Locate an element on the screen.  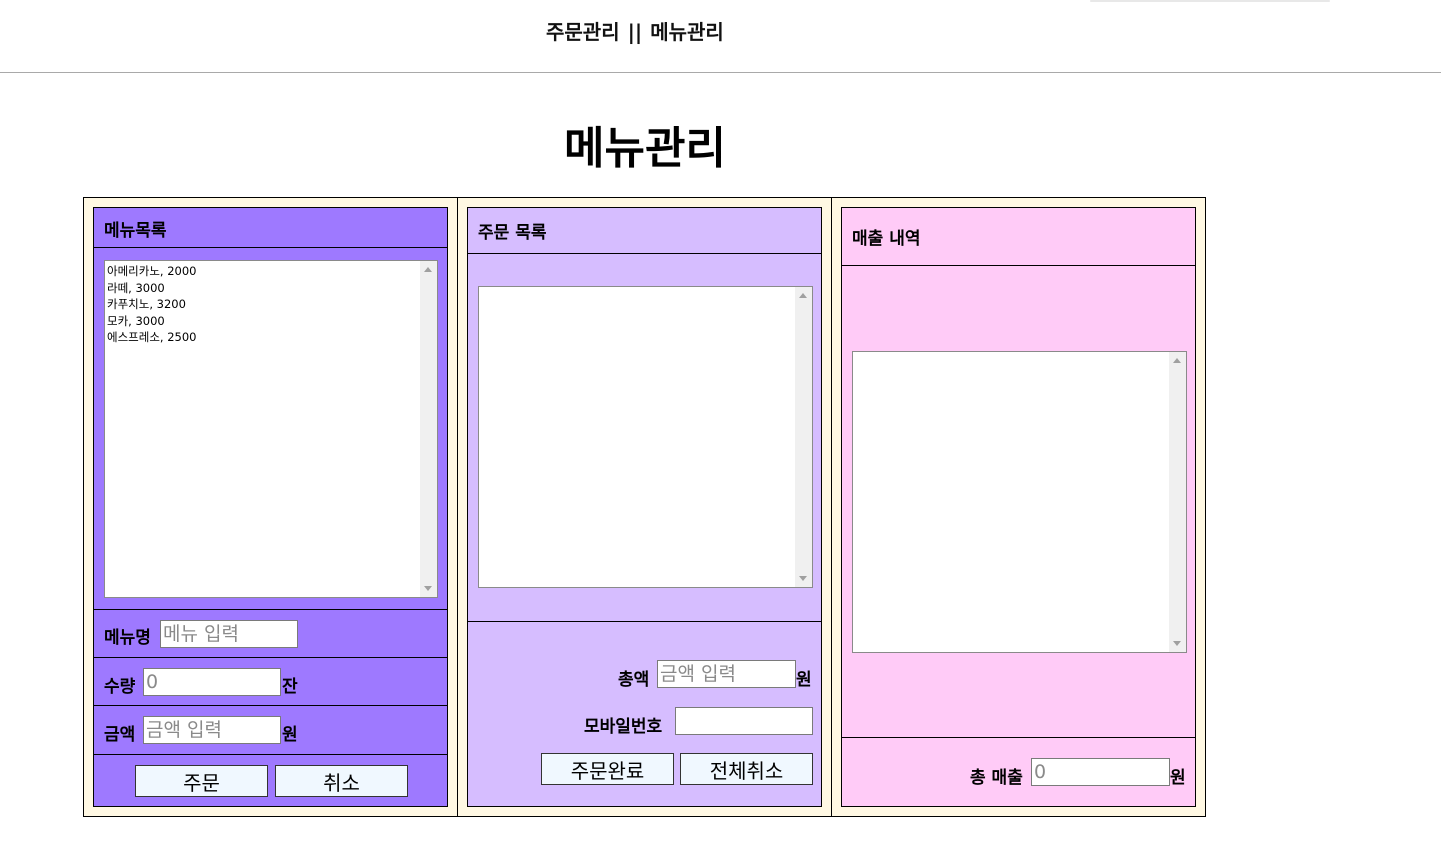
total-sales-unit: 원 is located at coordinates (1178, 778).